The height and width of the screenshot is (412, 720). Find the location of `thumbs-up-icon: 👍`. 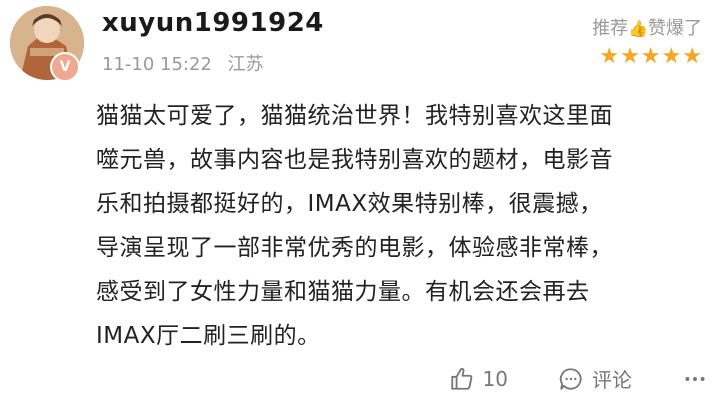

thumbs-up-icon: 👍 is located at coordinates (638, 28).